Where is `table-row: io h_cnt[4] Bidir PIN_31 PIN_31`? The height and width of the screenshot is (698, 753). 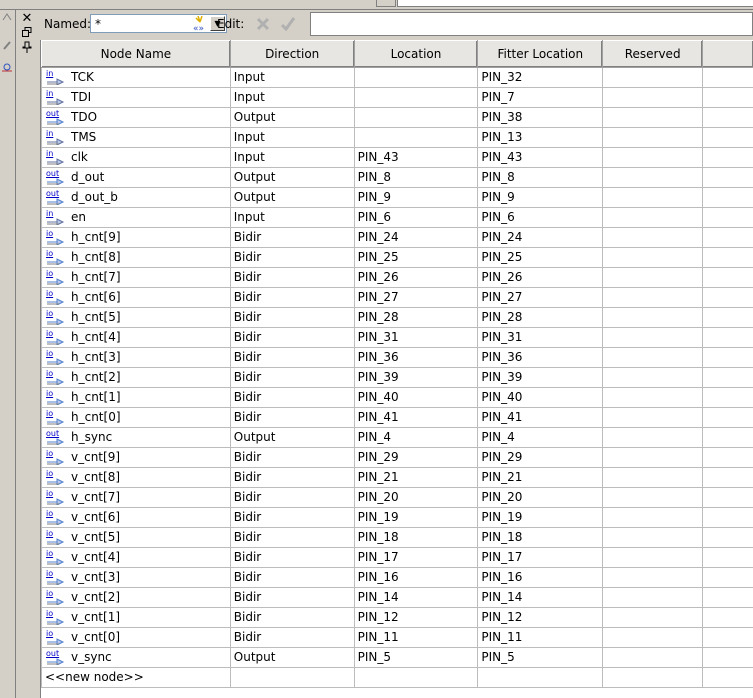
table-row: io h_cnt[4] Bidir PIN_31 PIN_31 is located at coordinates (397, 337).